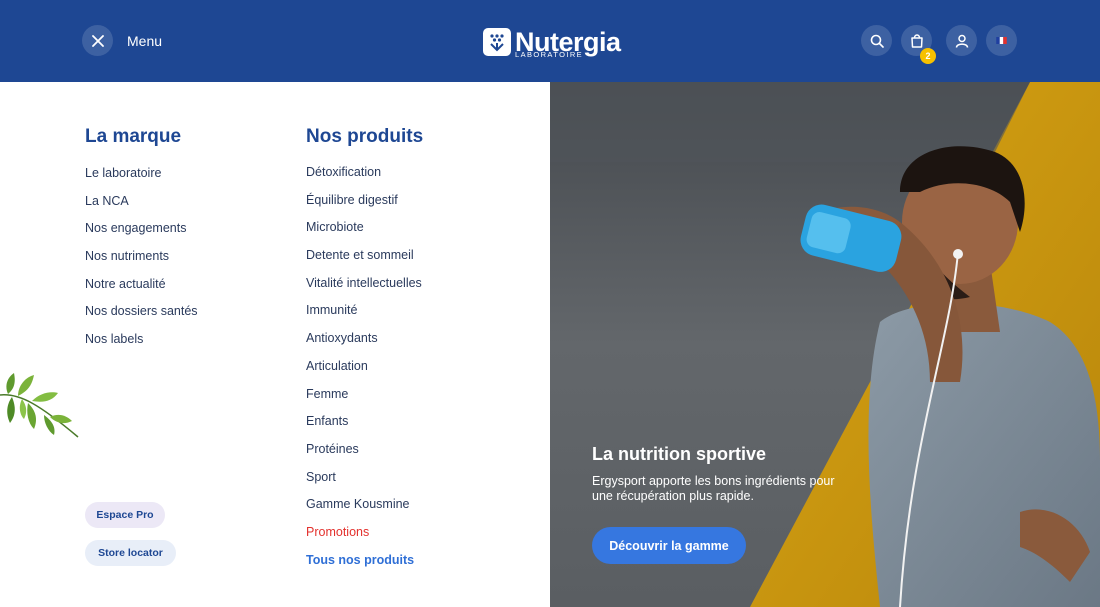 The image size is (1100, 607). Describe the element at coordinates (364, 234) in the screenshot. I see `product-item-microbiote: Microbiote` at that location.